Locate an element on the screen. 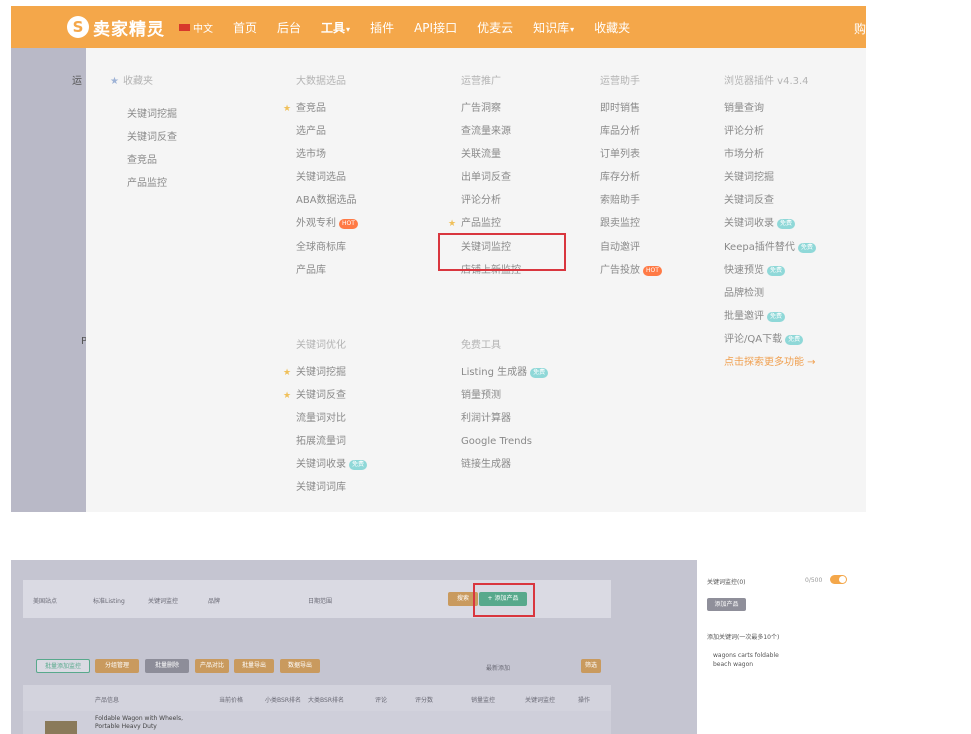  nav-favorites: 收藏夹 is located at coordinates (612, 27).